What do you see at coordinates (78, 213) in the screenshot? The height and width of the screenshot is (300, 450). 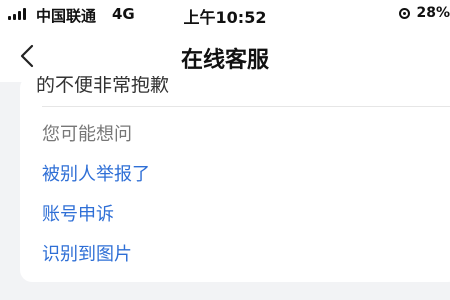 I see `suggestion-link: 账号申诉` at bounding box center [78, 213].